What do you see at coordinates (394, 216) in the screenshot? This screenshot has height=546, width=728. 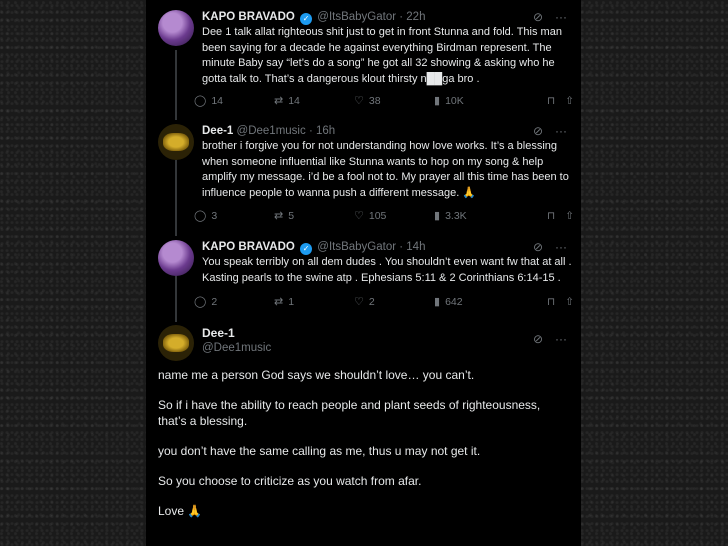 I see `like-button: ♡ 105` at bounding box center [394, 216].